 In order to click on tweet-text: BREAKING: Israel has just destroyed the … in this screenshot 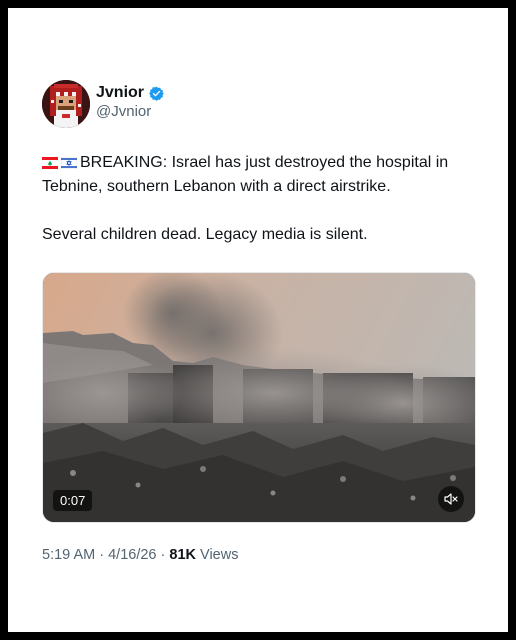, I will do `click(262, 199)`.